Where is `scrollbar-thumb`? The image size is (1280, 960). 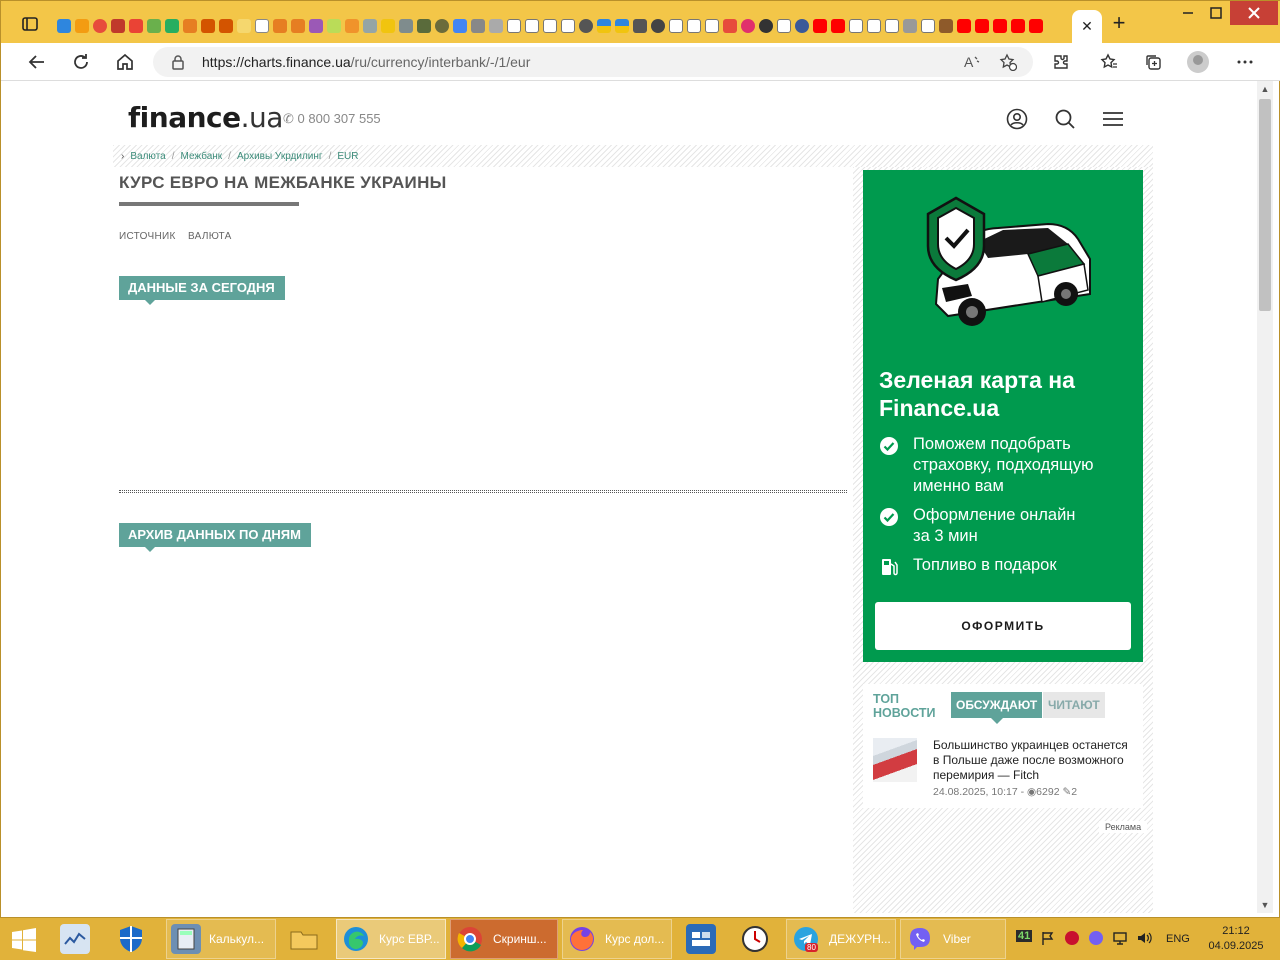 scrollbar-thumb is located at coordinates (1265, 205).